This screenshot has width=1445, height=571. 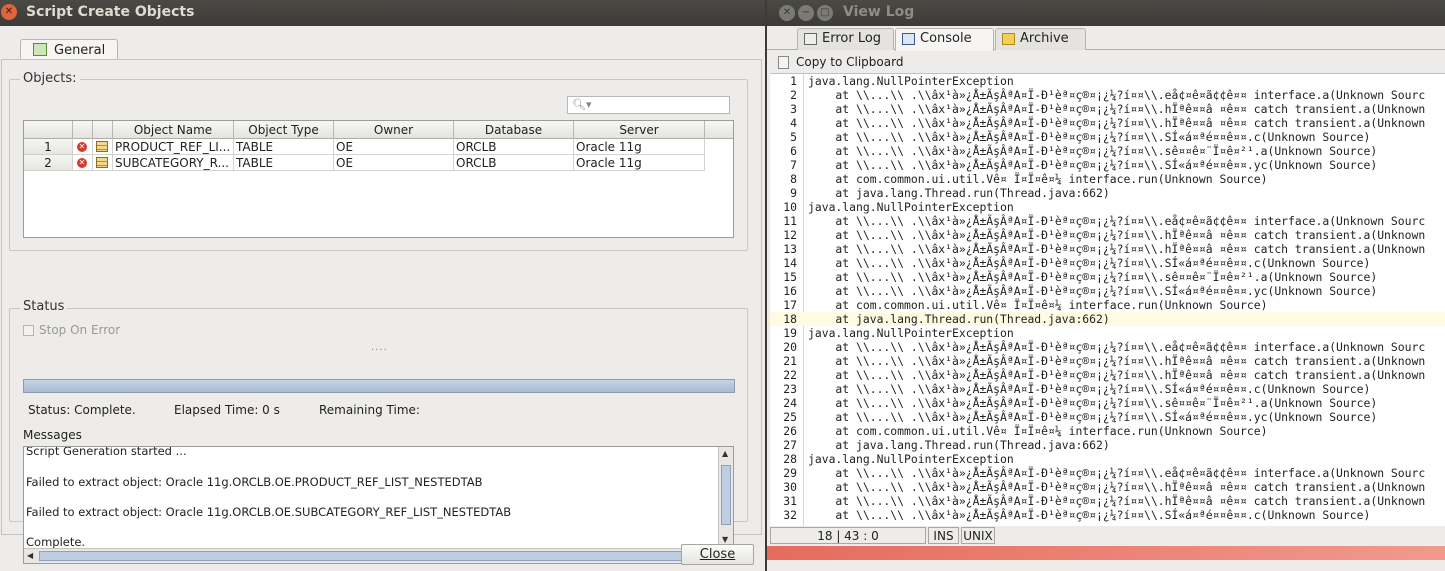 I want to click on scroll-left-icon: ◀, so click(x=30, y=555).